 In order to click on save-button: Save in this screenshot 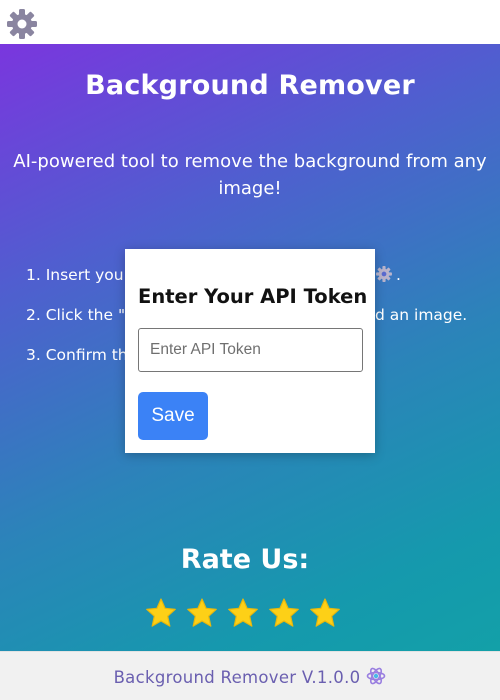, I will do `click(173, 416)`.